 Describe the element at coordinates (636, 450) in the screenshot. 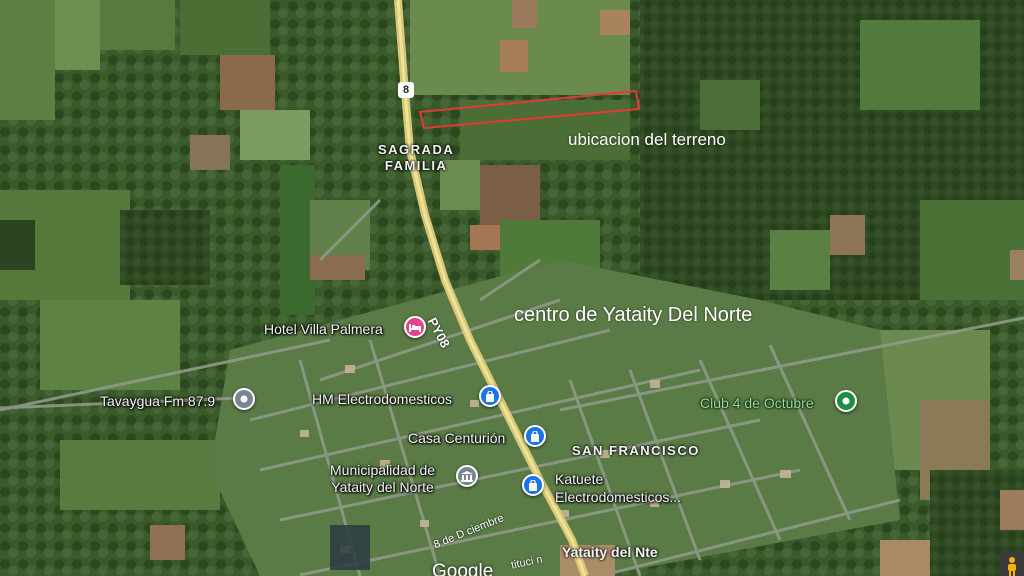

I see `area-label-san-francisco: SAN FRANCISCO` at that location.